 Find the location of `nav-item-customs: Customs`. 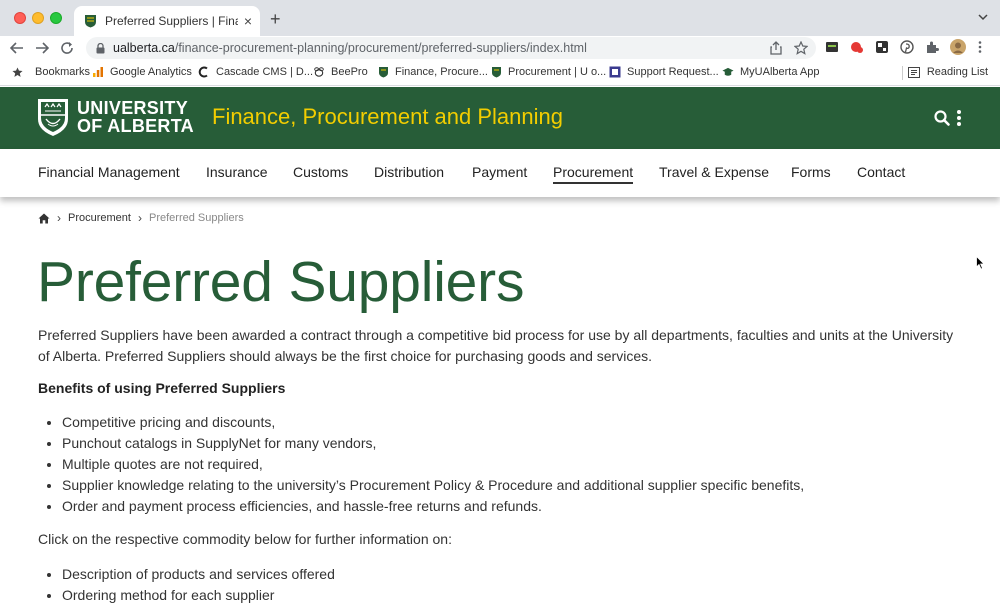

nav-item-customs: Customs is located at coordinates (320, 172).